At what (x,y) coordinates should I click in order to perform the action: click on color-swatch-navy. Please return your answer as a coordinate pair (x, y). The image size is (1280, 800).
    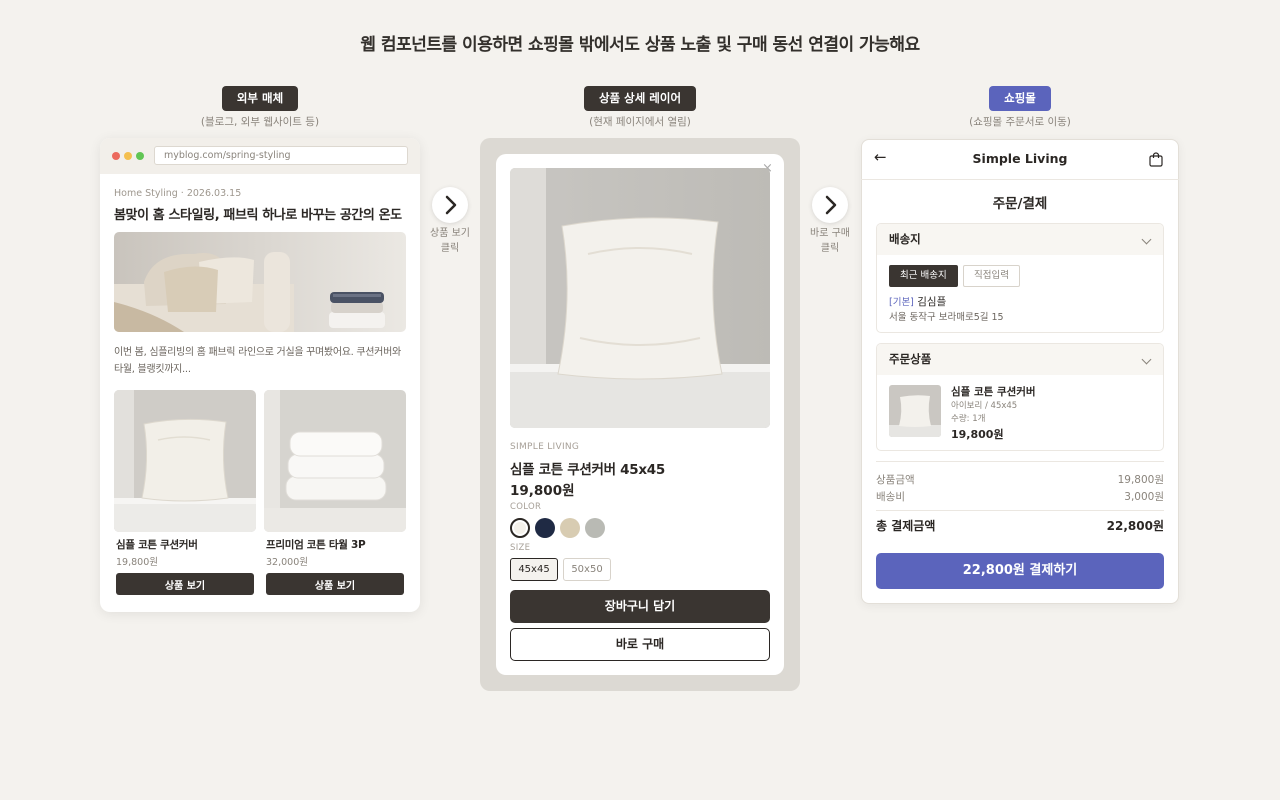
    Looking at the image, I should click on (545, 528).